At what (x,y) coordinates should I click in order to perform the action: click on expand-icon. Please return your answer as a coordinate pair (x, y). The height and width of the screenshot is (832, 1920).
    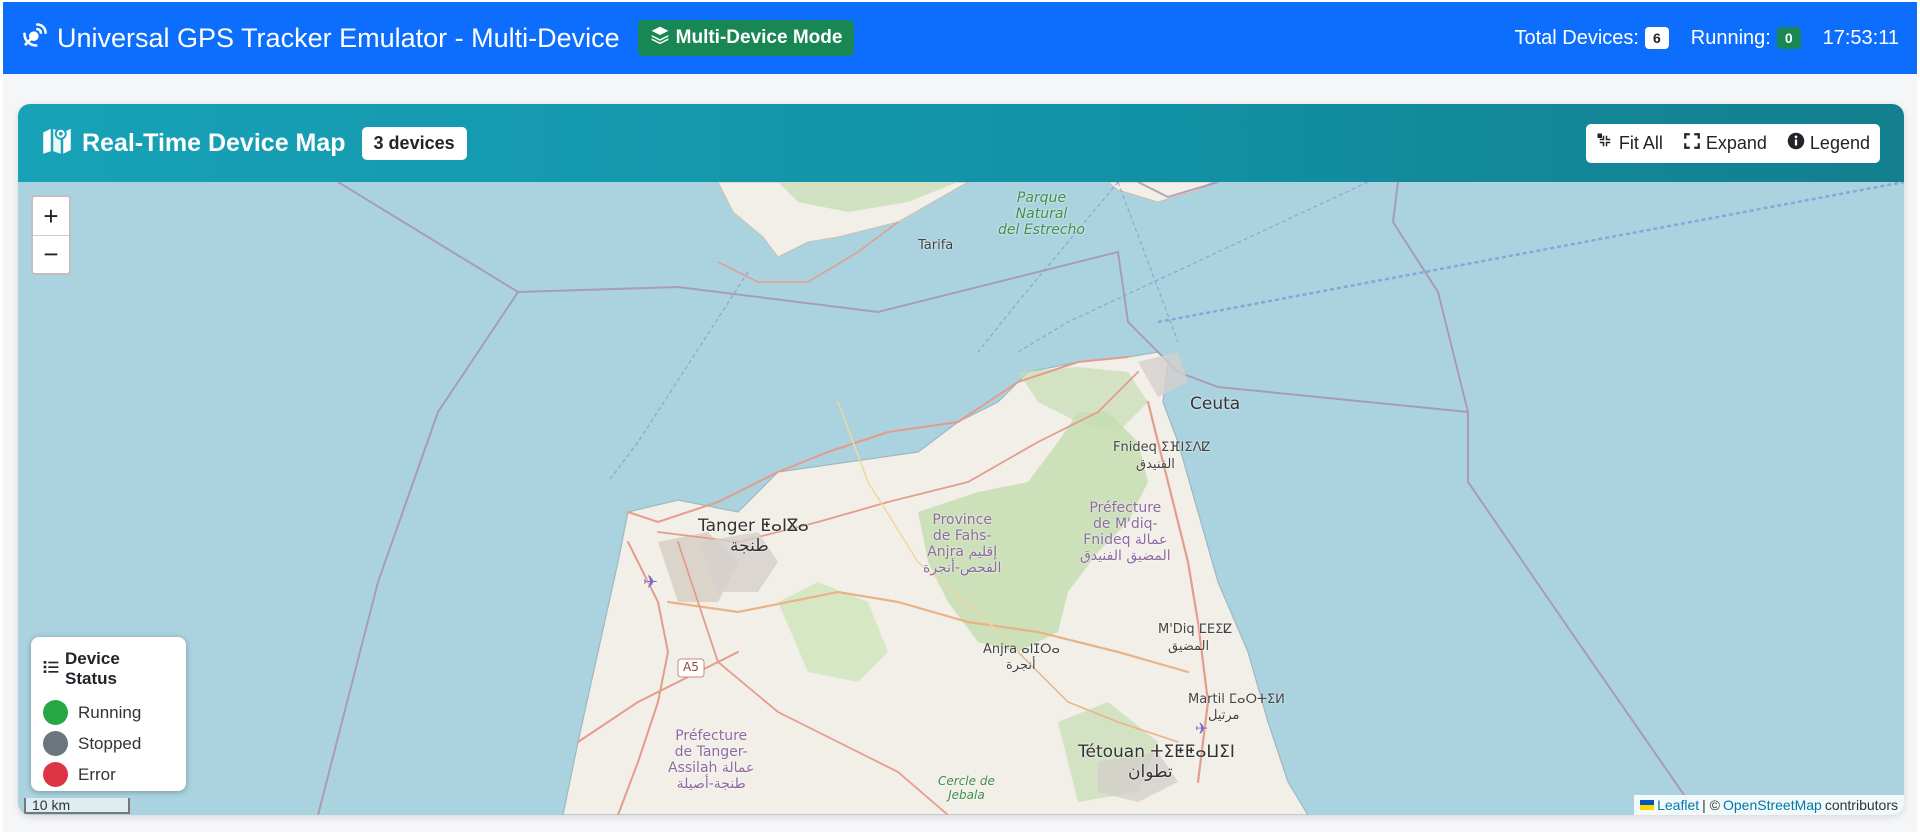
    Looking at the image, I should click on (1692, 143).